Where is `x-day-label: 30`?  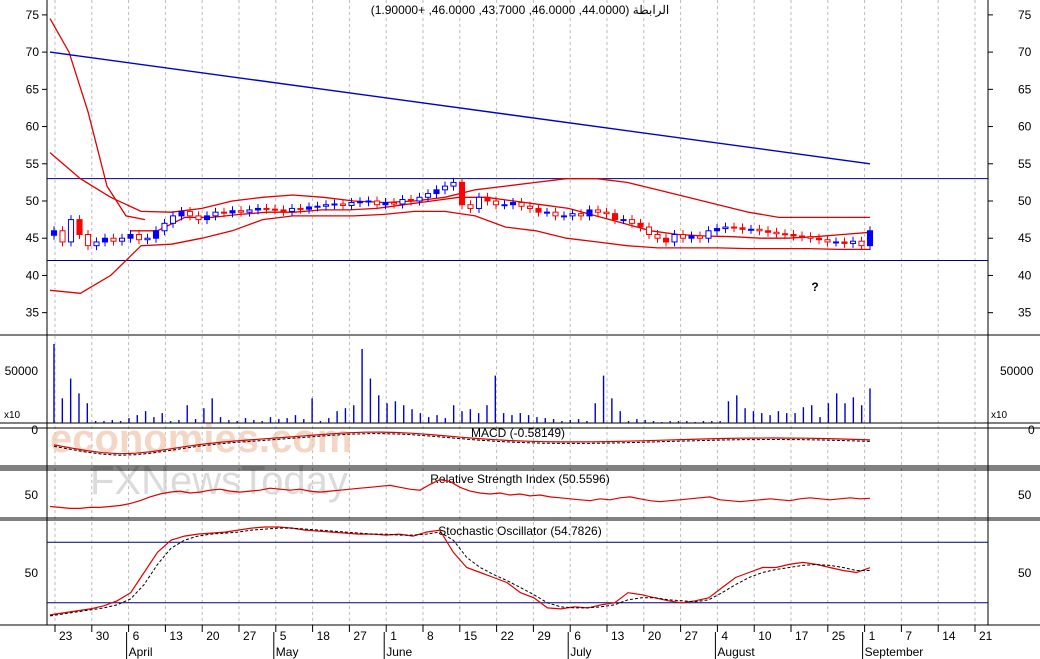
x-day-label: 30 is located at coordinates (103, 636).